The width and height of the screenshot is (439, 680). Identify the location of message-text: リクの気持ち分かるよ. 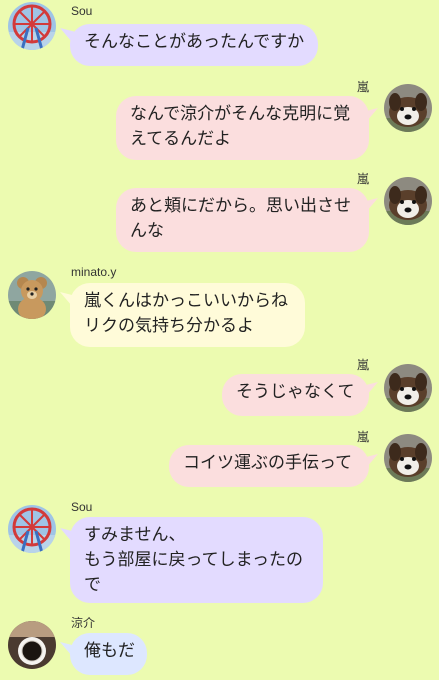
(169, 326).